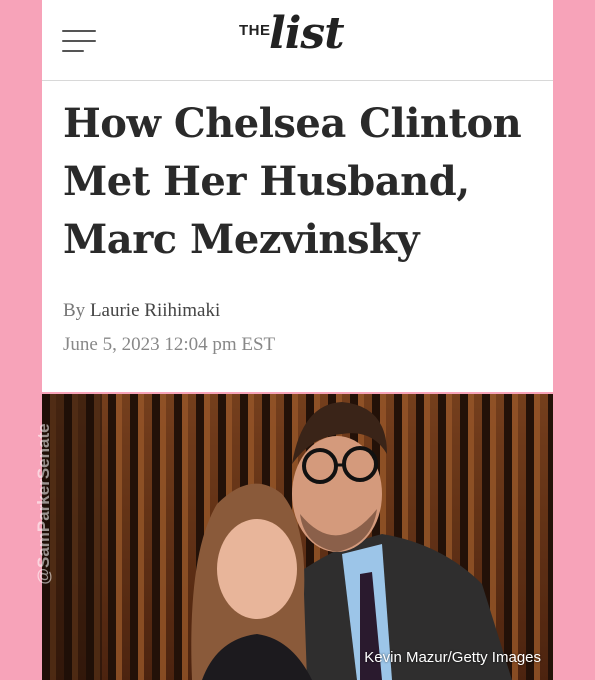  What do you see at coordinates (169, 344) in the screenshot?
I see `publish-date: June 5, 2023 12:04 pm EST` at bounding box center [169, 344].